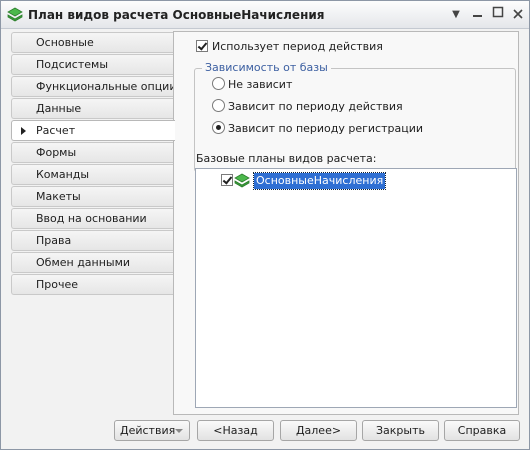 This screenshot has height=450, width=530. I want to click on sidebar-item-label: Права, so click(54, 240).